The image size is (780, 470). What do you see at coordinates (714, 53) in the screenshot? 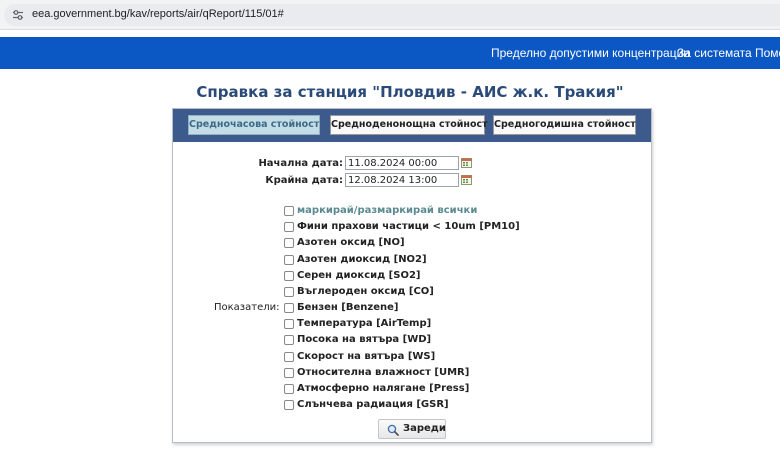
I see `nav-item-about-system: За системата` at bounding box center [714, 53].